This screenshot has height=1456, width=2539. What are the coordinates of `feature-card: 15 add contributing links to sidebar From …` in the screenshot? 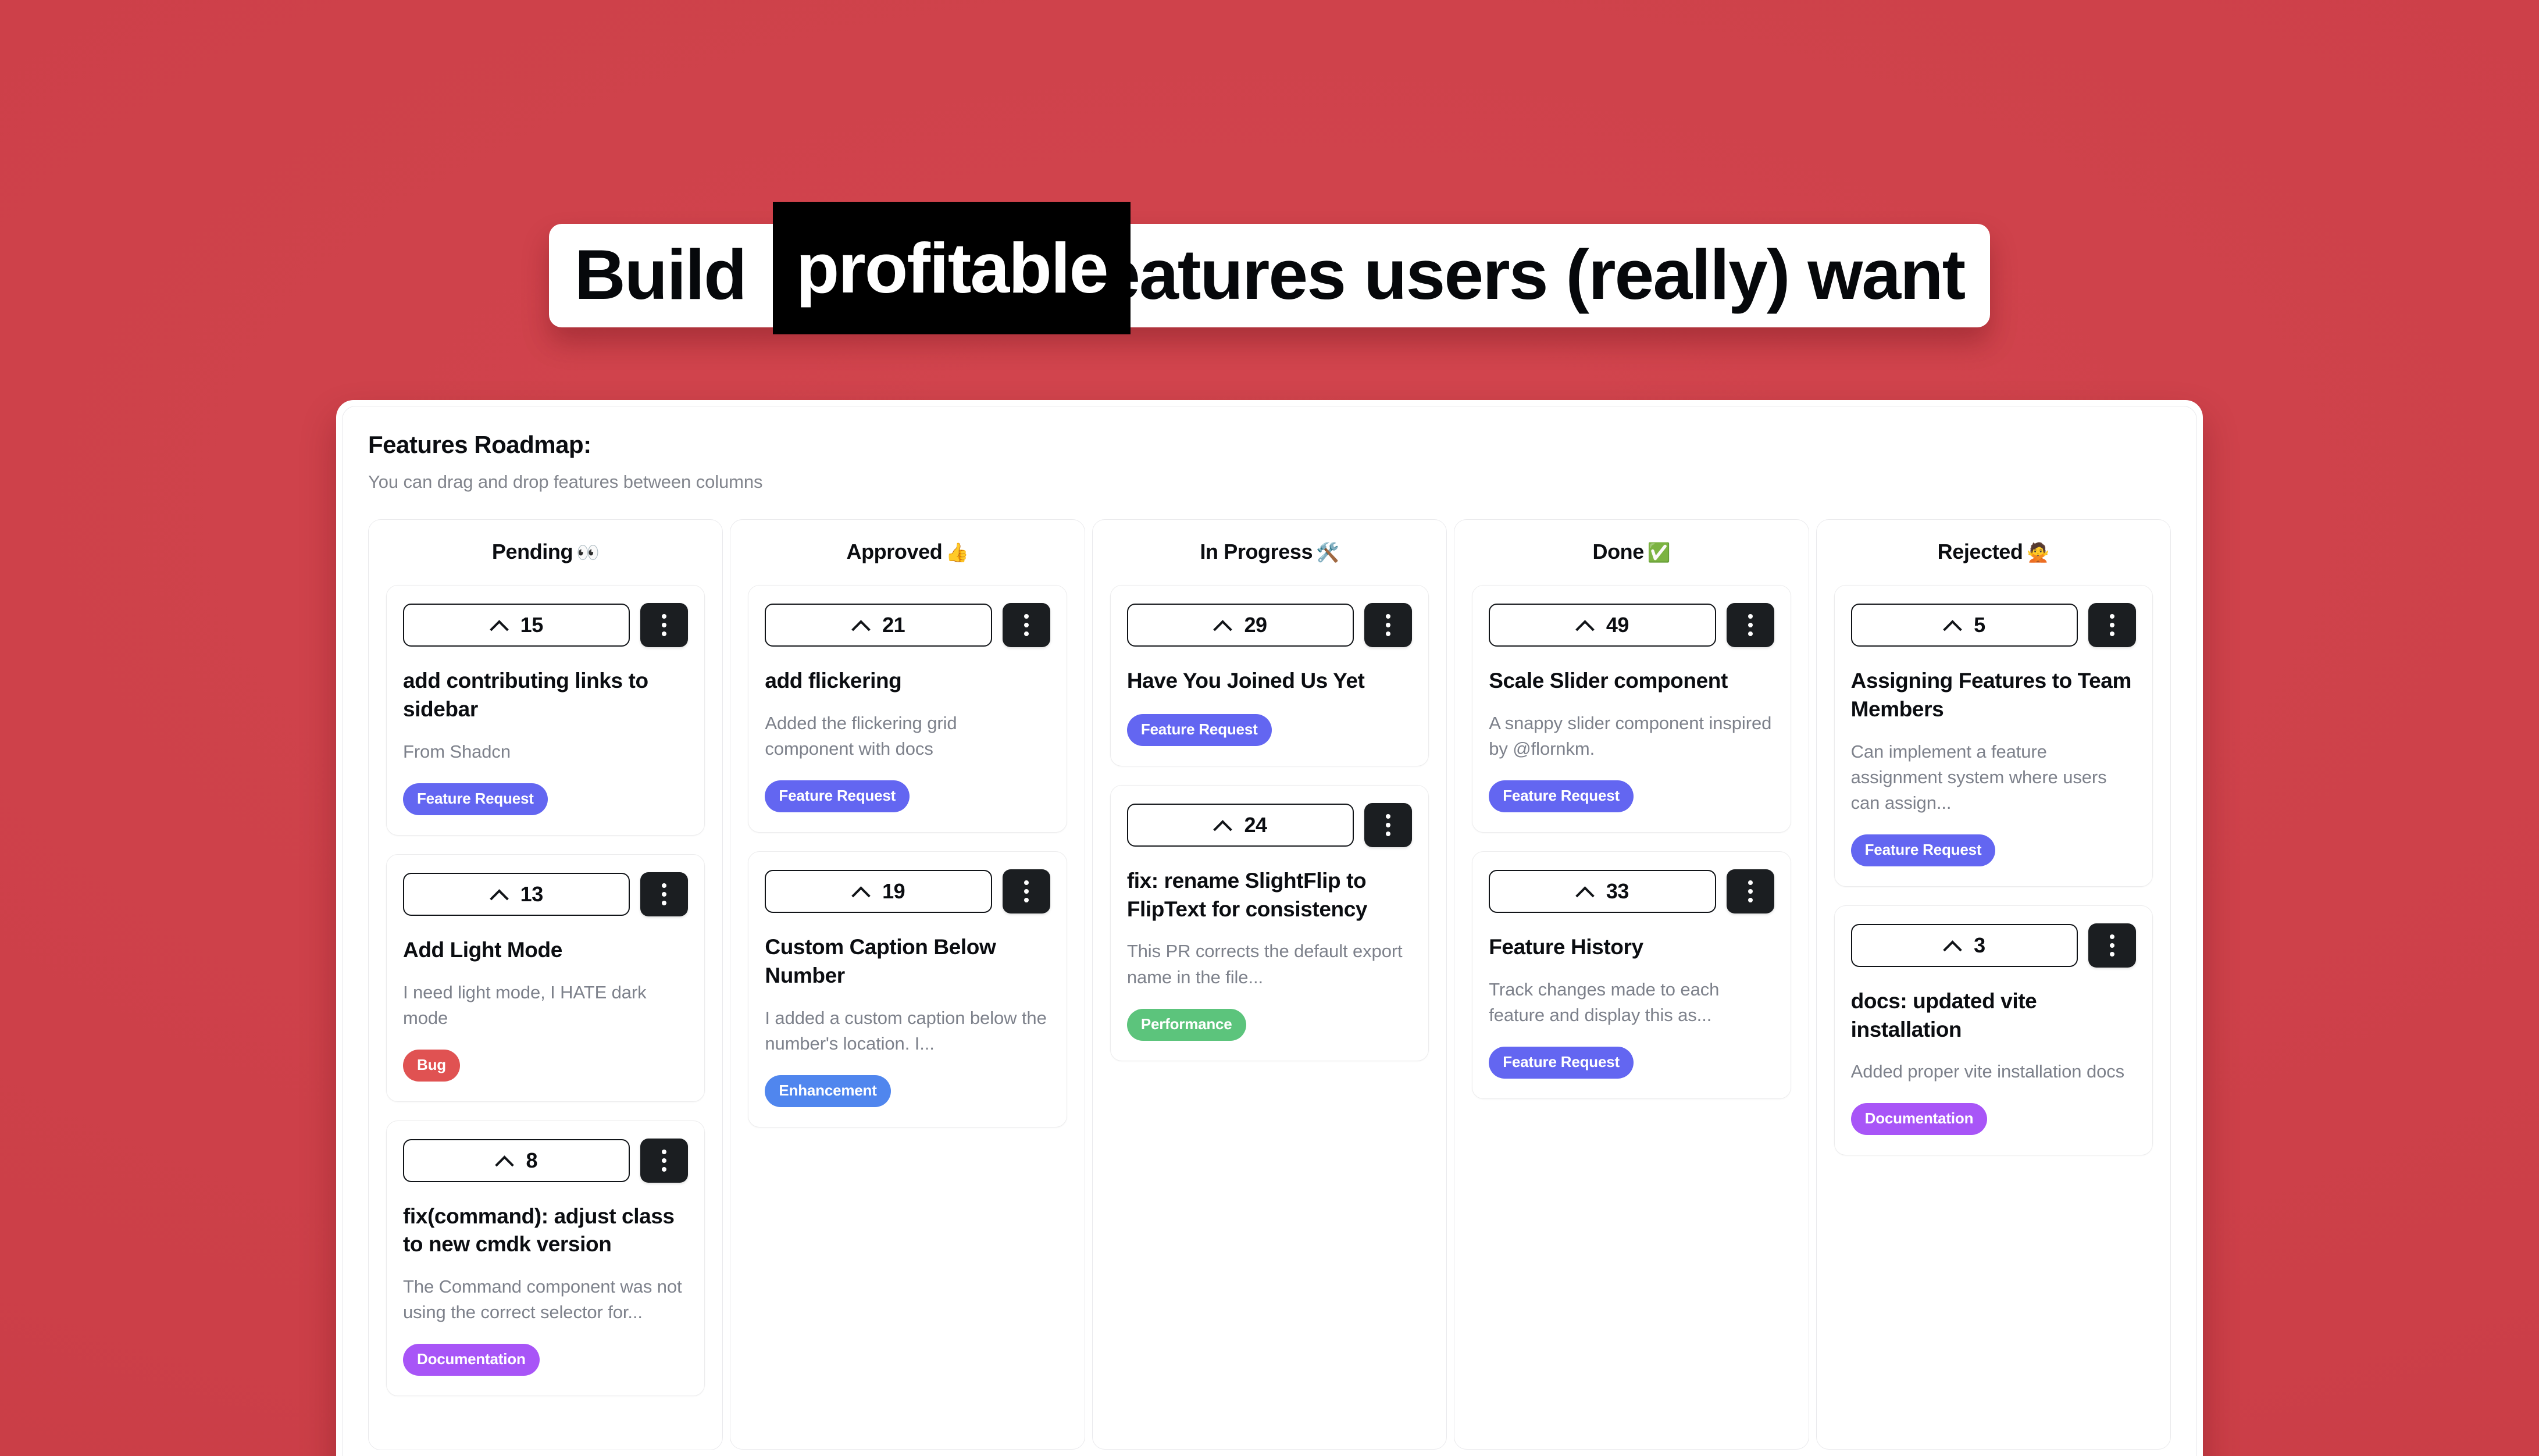 It's located at (545, 710).